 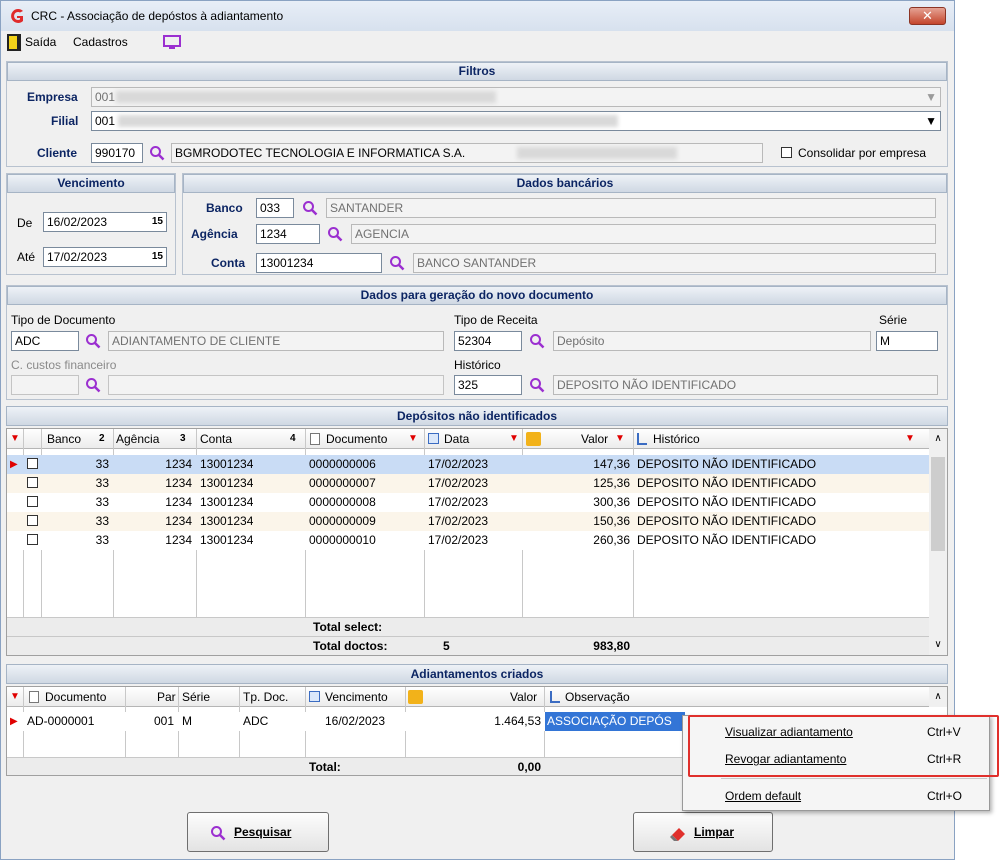 I want to click on agency-code-input: 1234, so click(x=288, y=234).